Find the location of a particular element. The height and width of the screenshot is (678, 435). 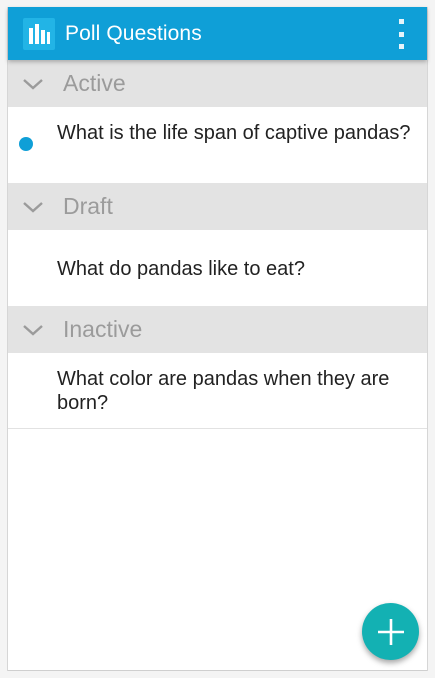

more-vert-icon is located at coordinates (401, 34).